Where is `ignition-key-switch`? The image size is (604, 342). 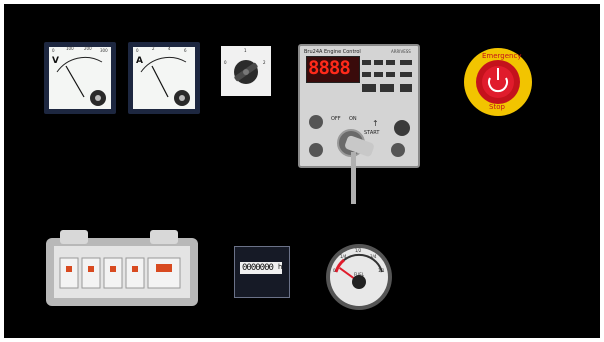
ignition-key-switch is located at coordinates (361, 158).